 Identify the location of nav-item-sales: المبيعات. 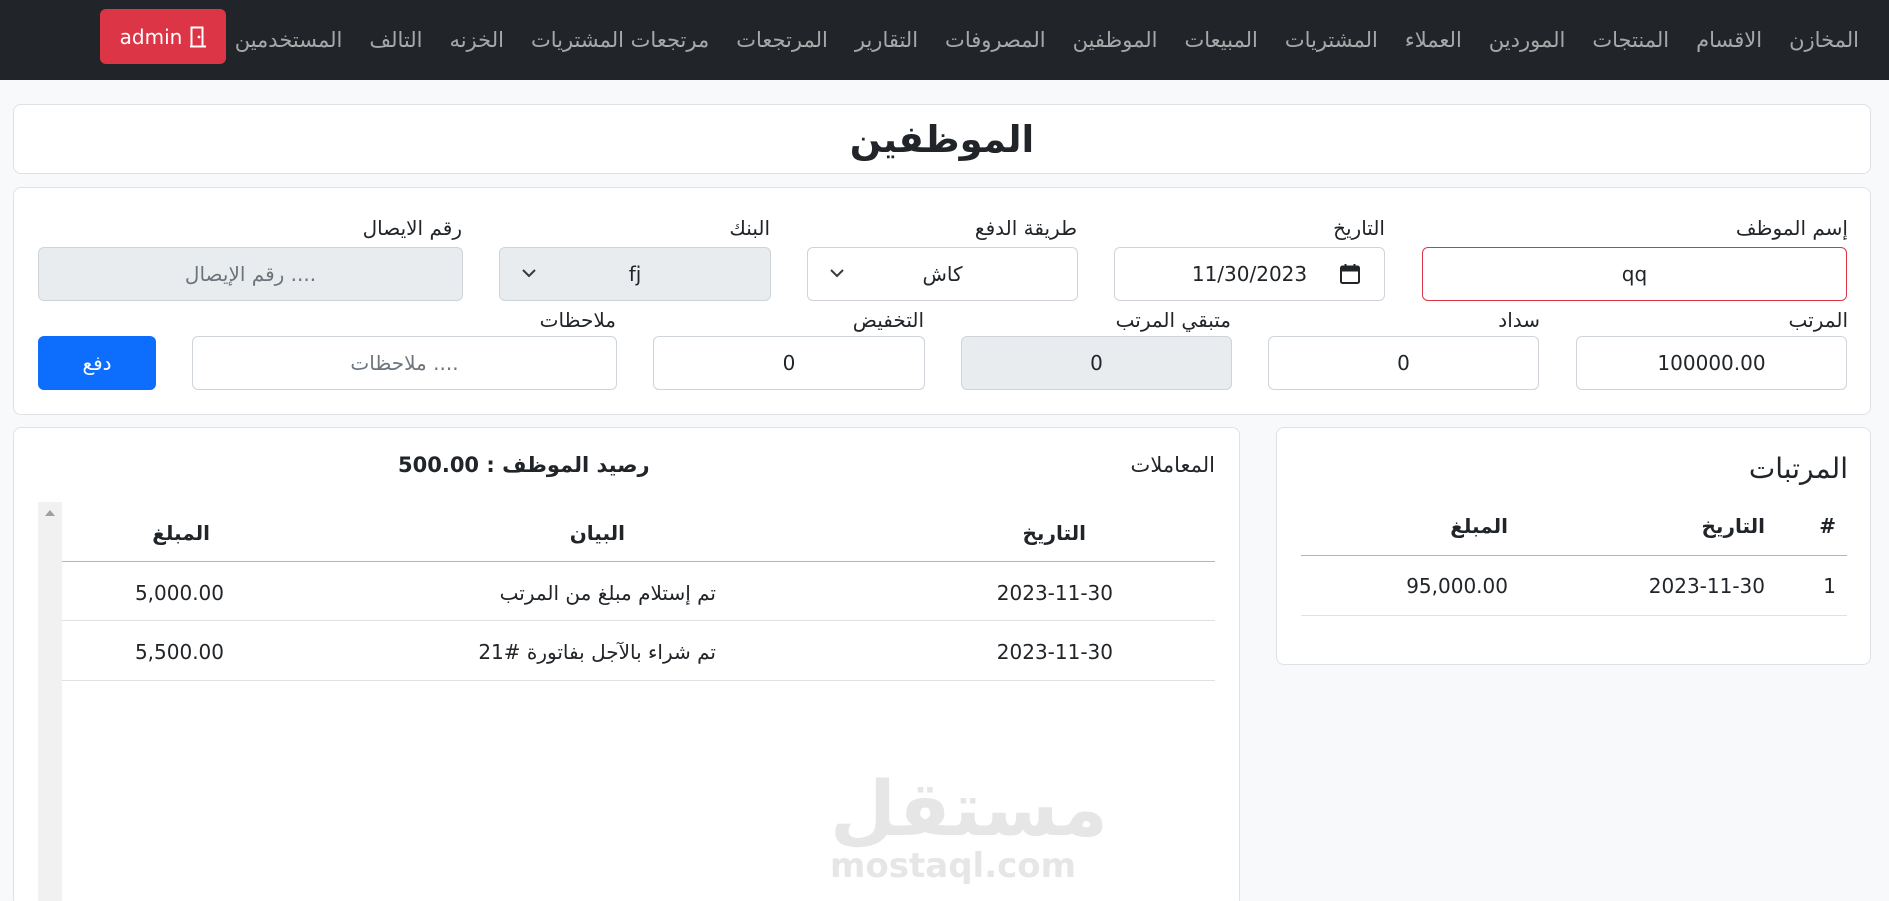
(1220, 40).